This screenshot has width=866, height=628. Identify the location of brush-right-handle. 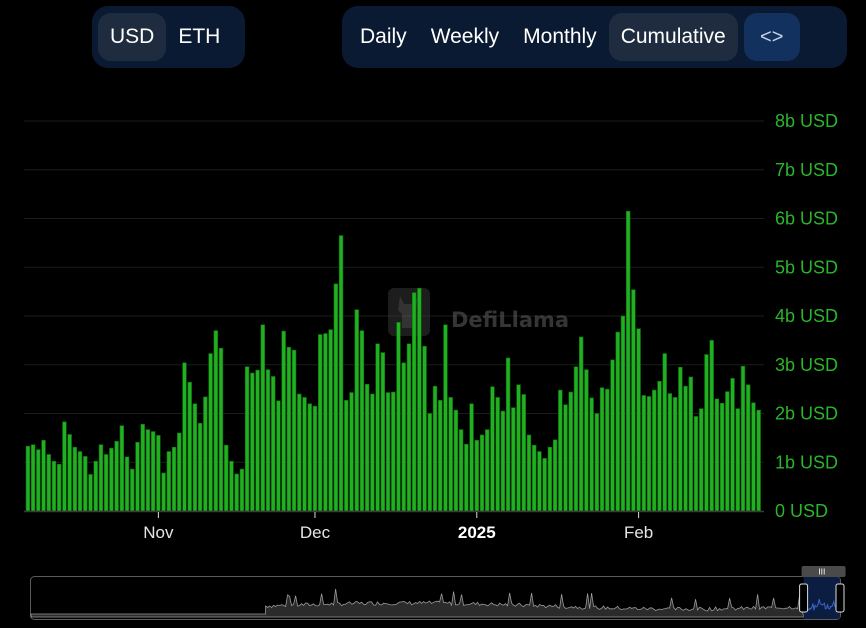
(840, 598).